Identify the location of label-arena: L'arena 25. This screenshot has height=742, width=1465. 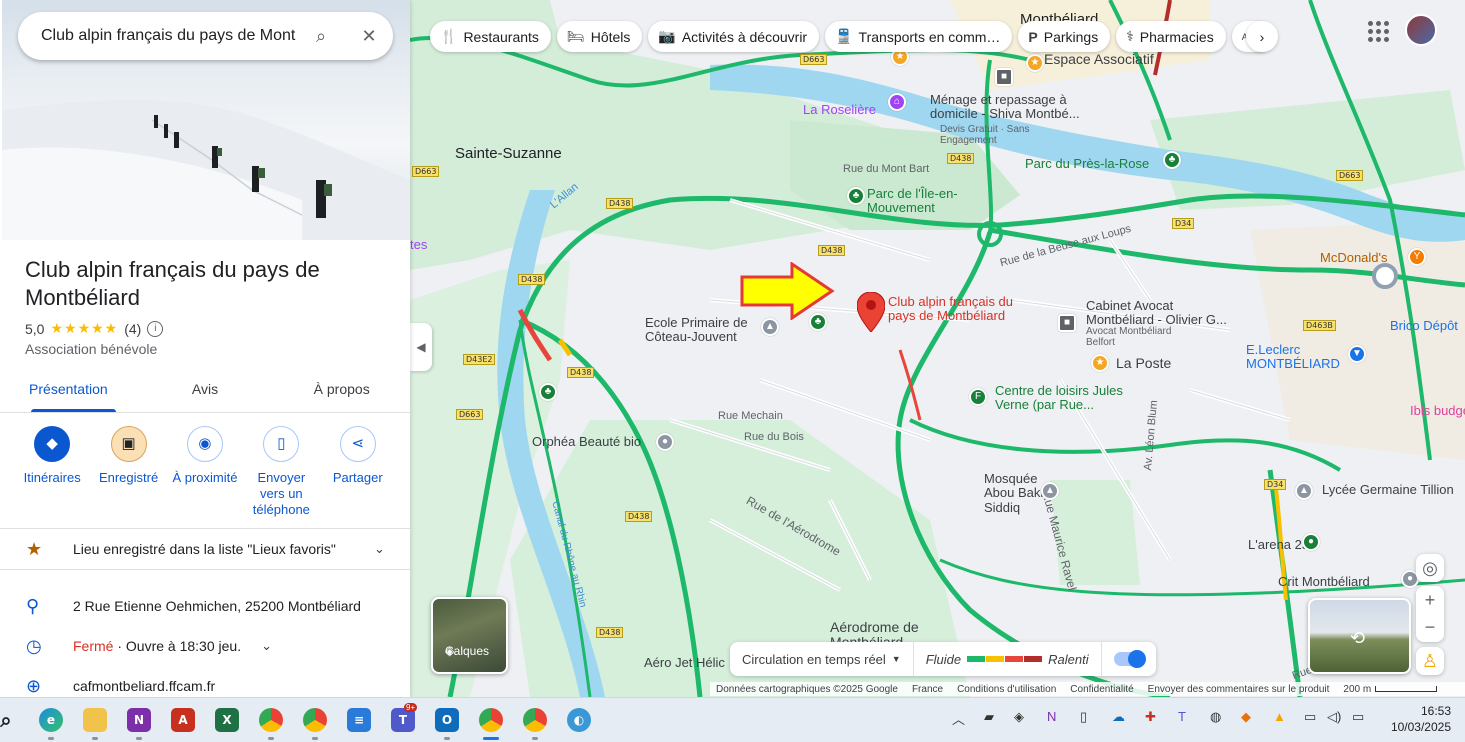
(1278, 544).